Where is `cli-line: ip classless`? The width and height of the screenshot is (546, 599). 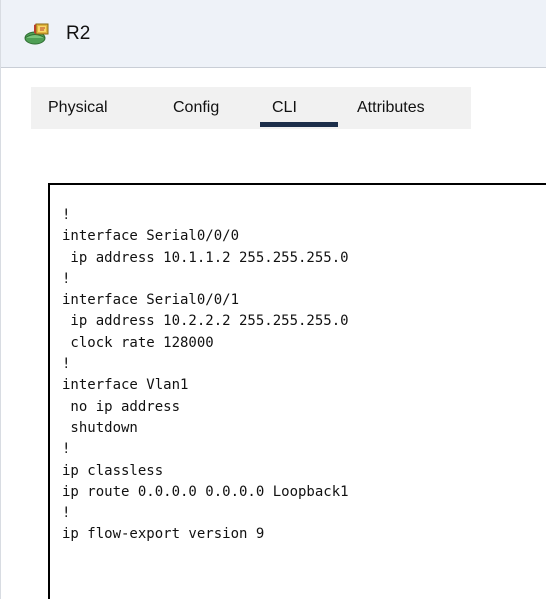 cli-line: ip classless is located at coordinates (113, 470).